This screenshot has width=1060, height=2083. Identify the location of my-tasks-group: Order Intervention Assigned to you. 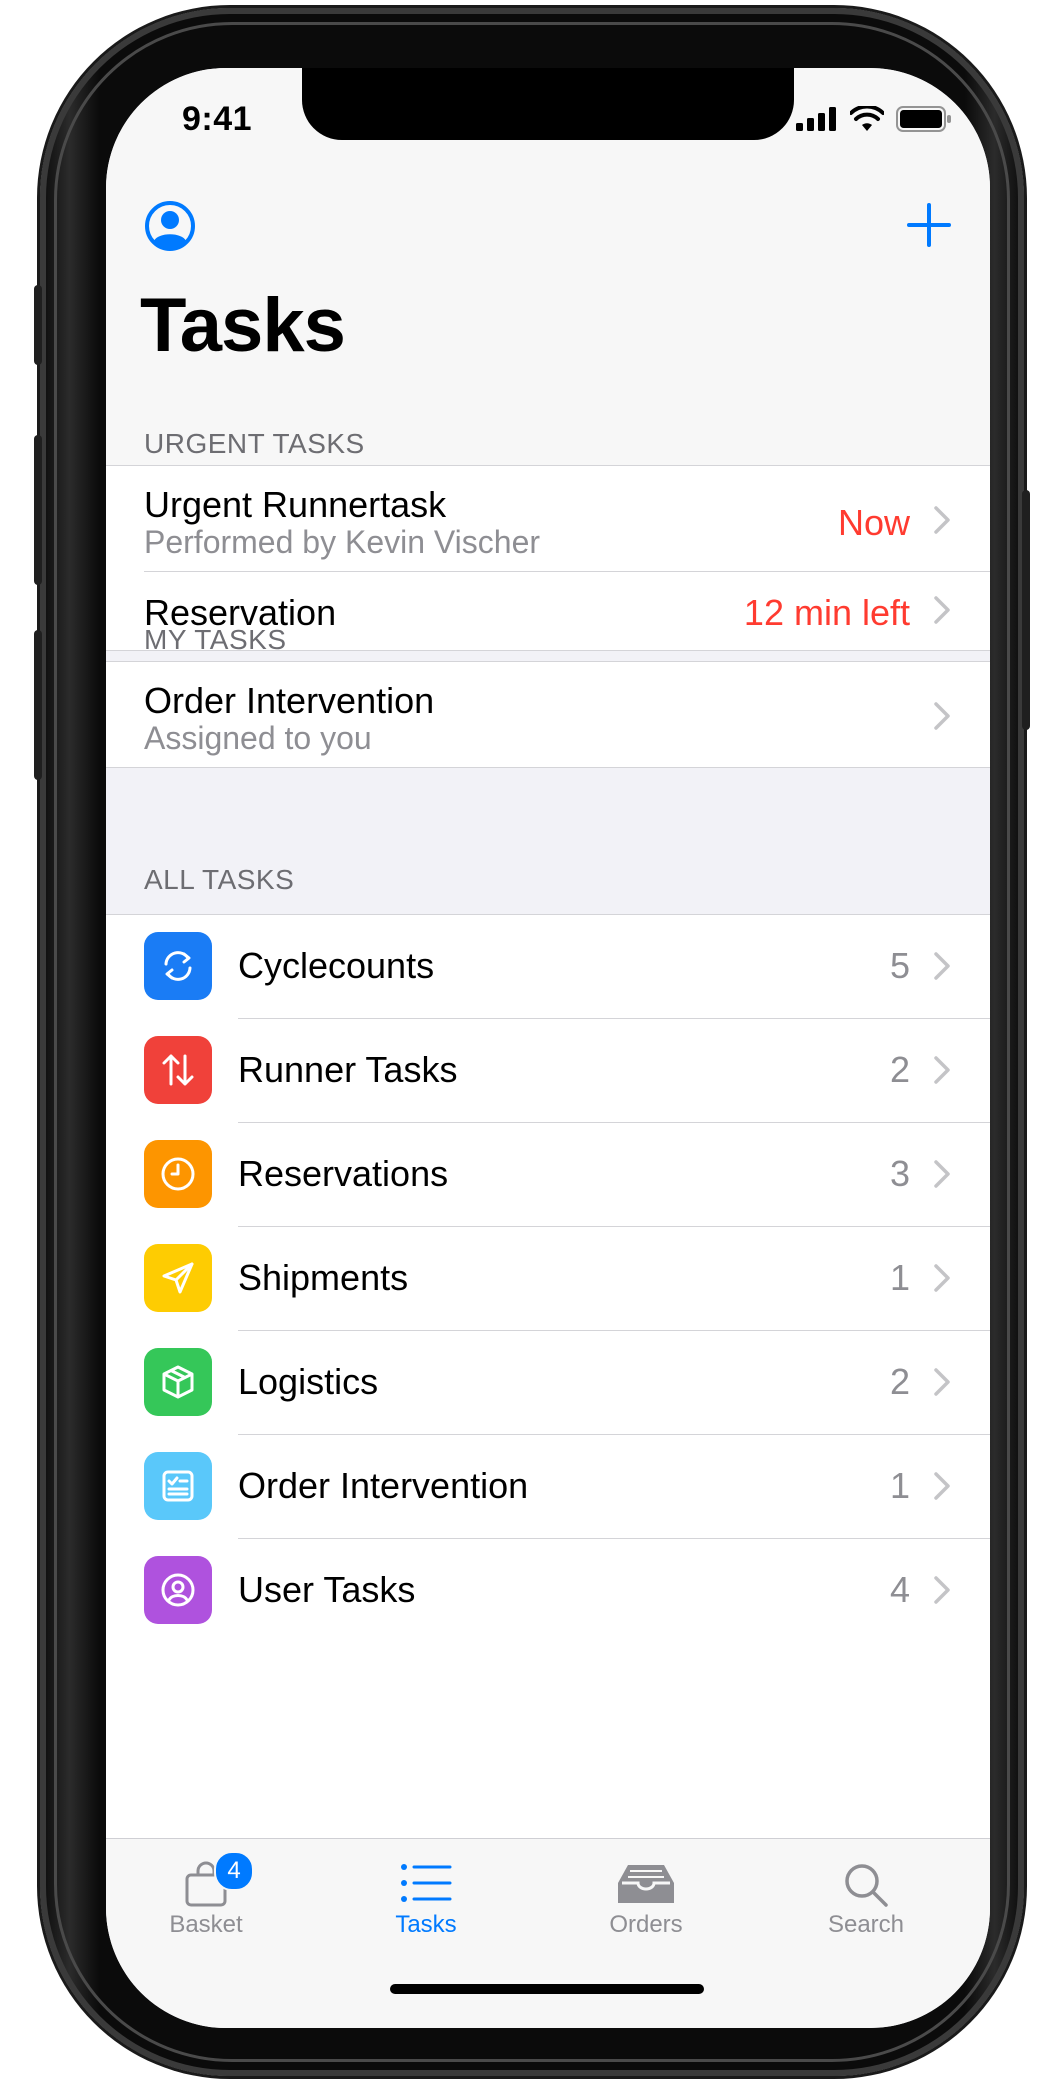
(548, 714).